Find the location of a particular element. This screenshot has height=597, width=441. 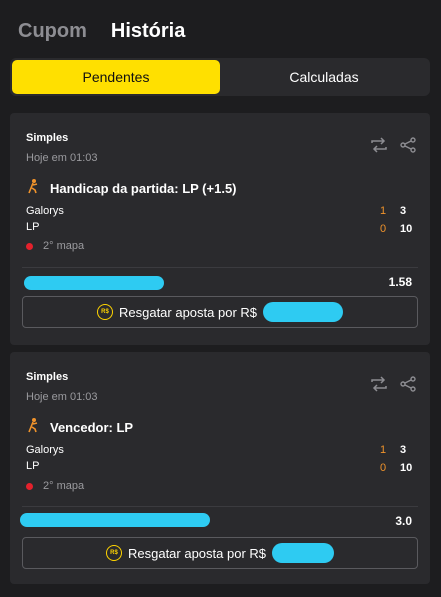

bet-market: Vencedor: LP is located at coordinates (79, 427).